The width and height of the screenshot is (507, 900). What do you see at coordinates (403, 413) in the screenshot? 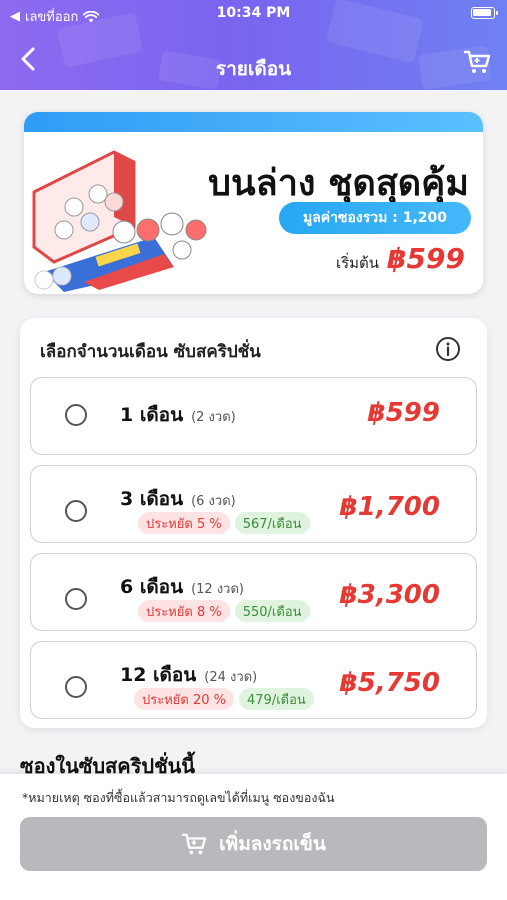
I see `plan-price: ฿599` at bounding box center [403, 413].